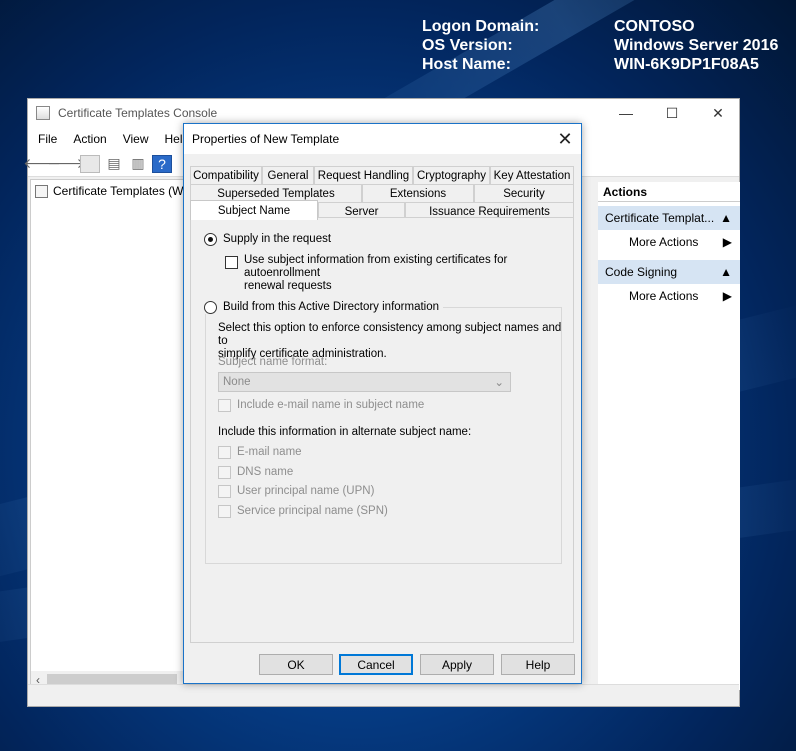 The width and height of the screenshot is (796, 751). What do you see at coordinates (312, 511) in the screenshot?
I see `alt-spn-label: Service principal name (SPN)` at bounding box center [312, 511].